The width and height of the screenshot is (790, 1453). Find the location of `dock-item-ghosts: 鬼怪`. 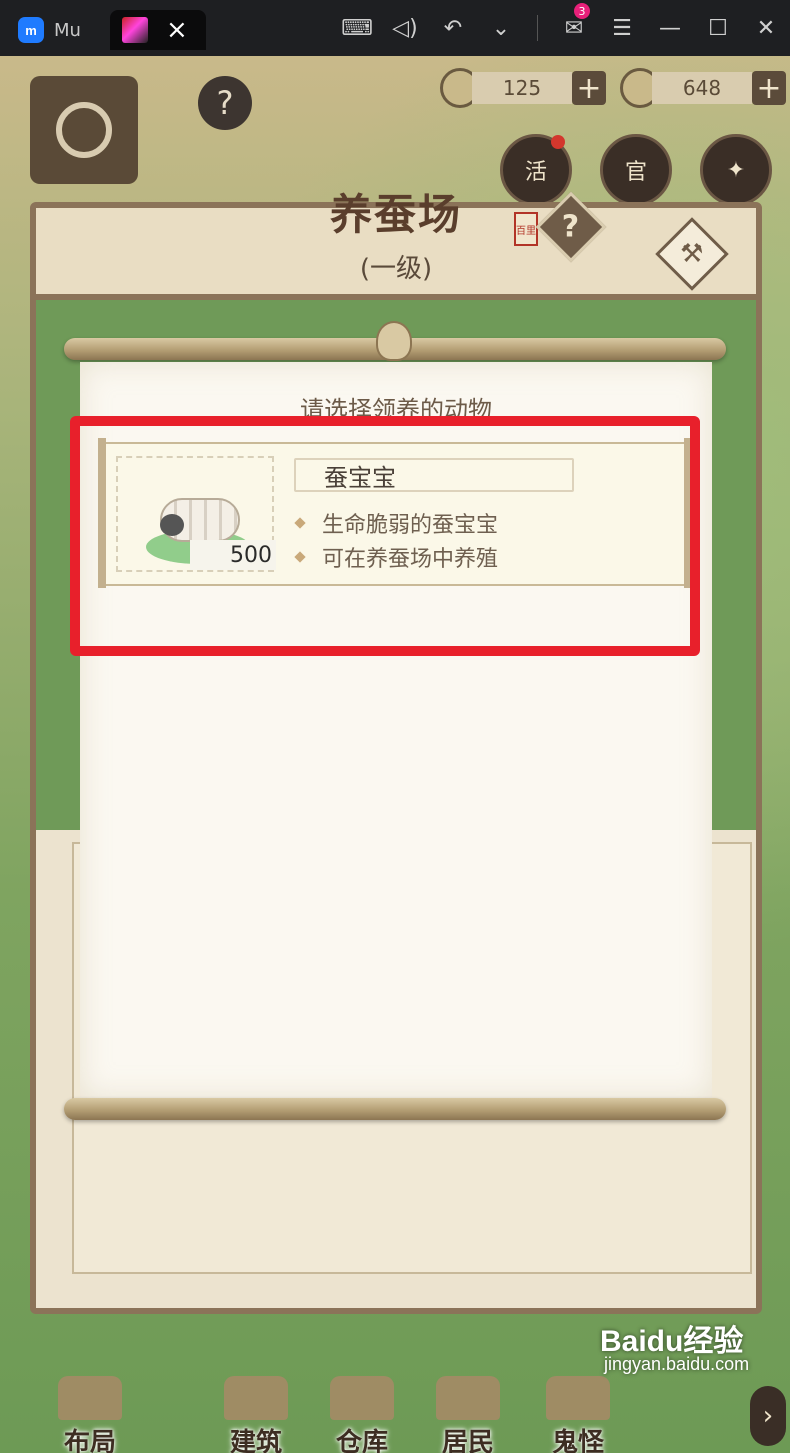

dock-item-ghosts: 鬼怪 is located at coordinates (578, 1414).